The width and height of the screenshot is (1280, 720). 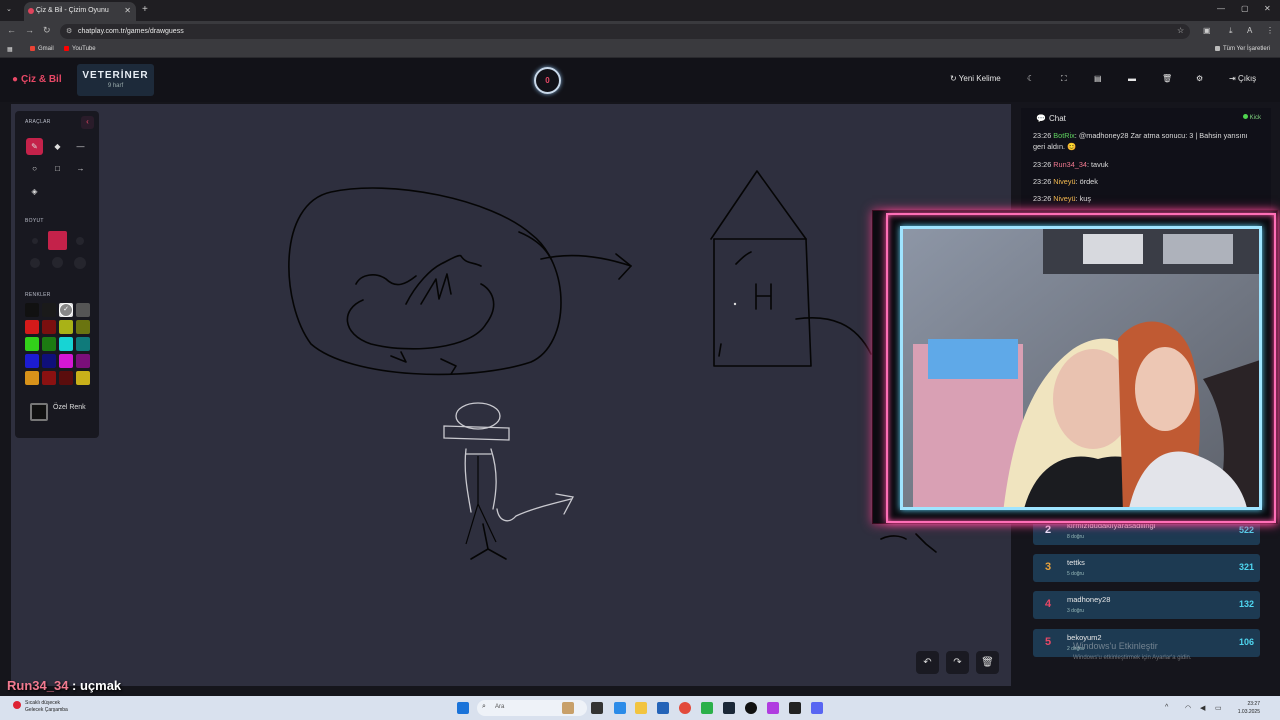 What do you see at coordinates (115, 80) in the screenshot?
I see `current-word-box: VETERİNER 9 harf` at bounding box center [115, 80].